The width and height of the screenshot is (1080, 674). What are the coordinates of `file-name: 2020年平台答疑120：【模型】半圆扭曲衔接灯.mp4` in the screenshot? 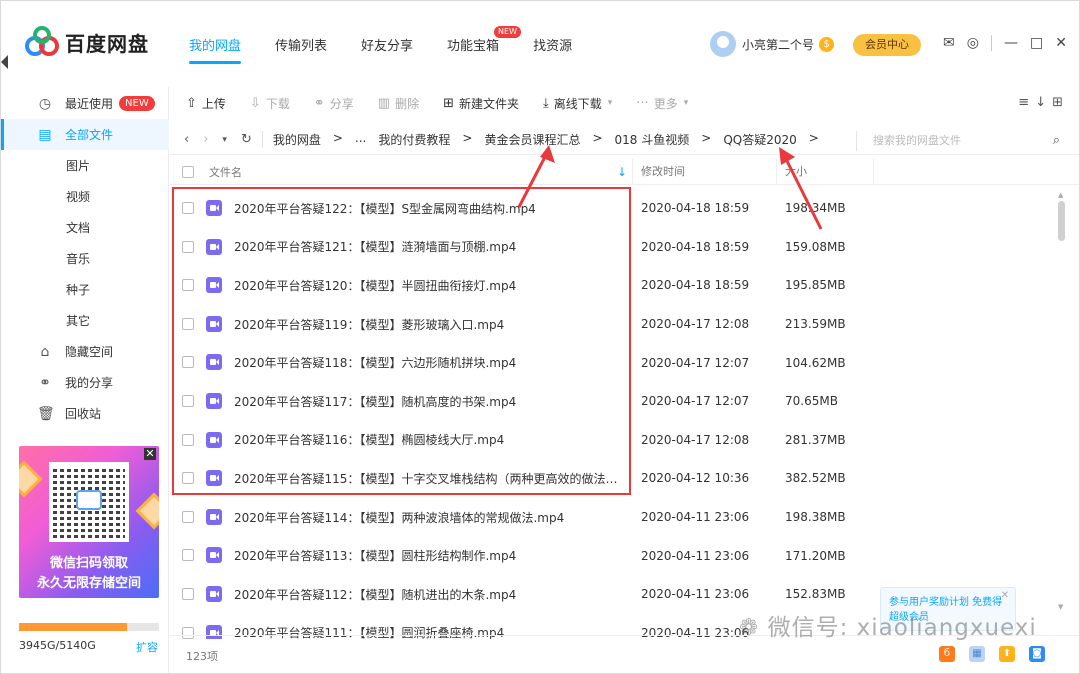 It's located at (429, 285).